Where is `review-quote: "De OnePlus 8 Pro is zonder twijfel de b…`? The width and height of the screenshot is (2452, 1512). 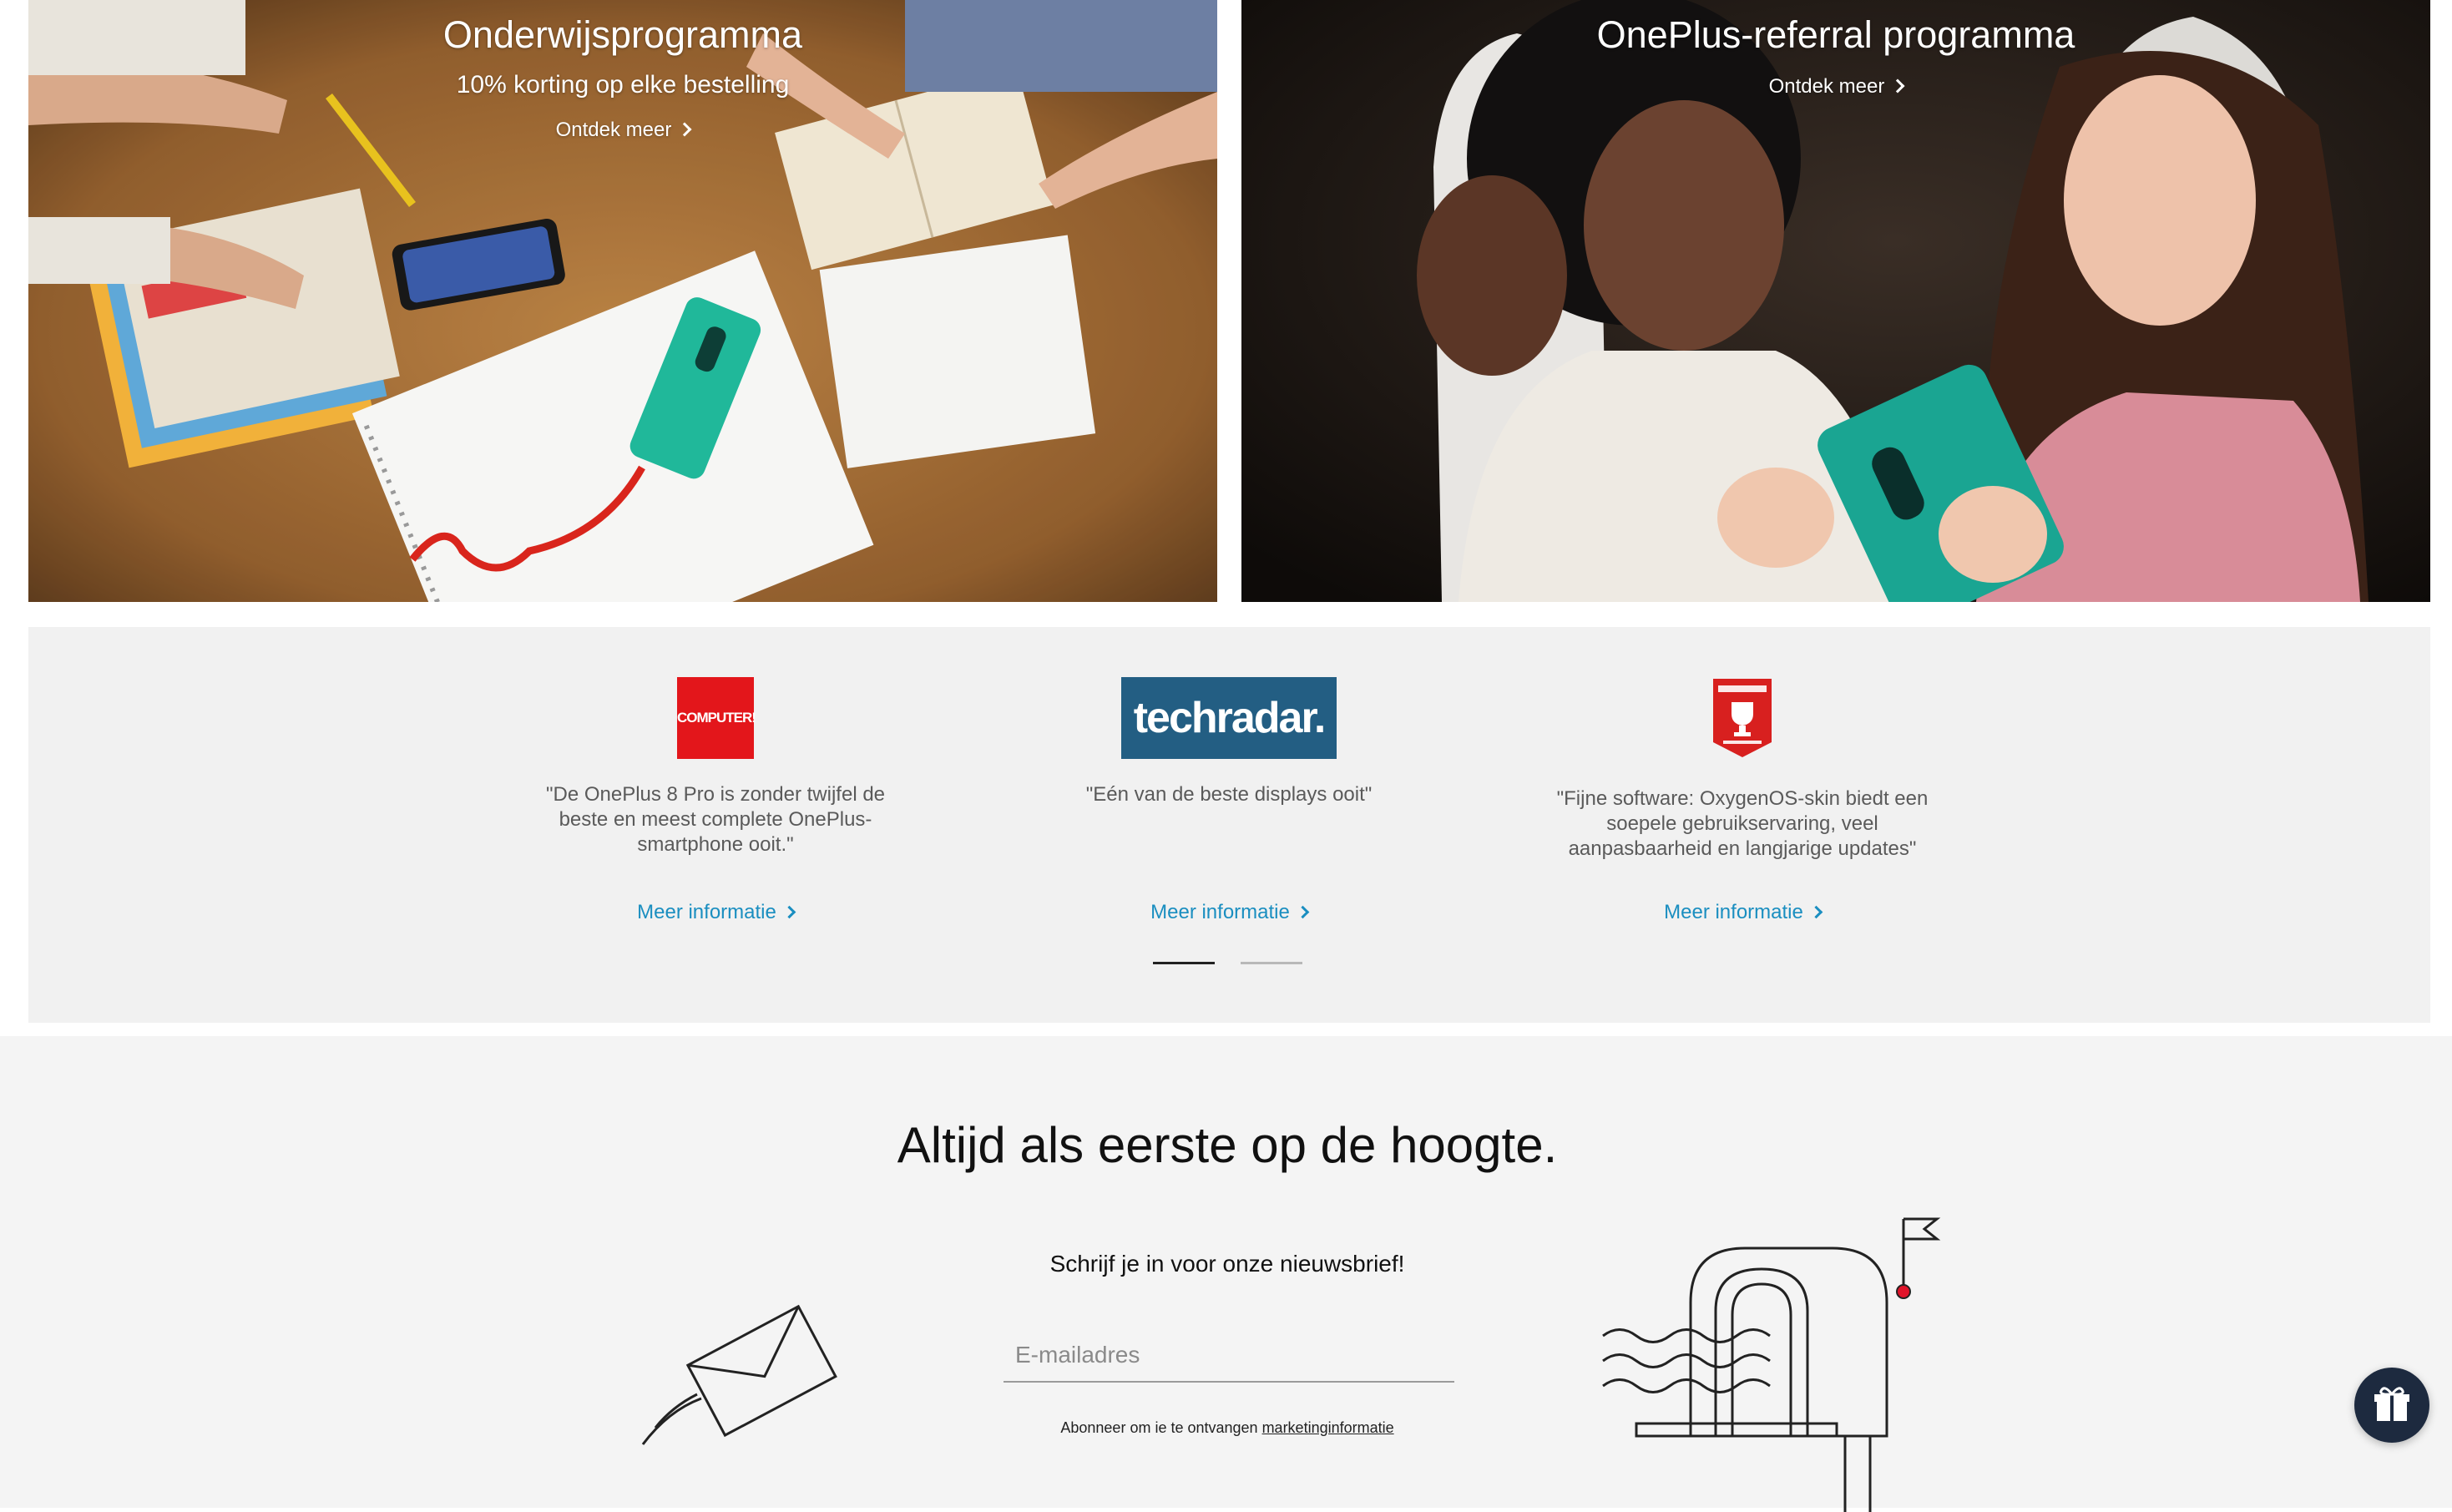 review-quote: "De OnePlus 8 Pro is zonder twijfel de b… is located at coordinates (715, 820).